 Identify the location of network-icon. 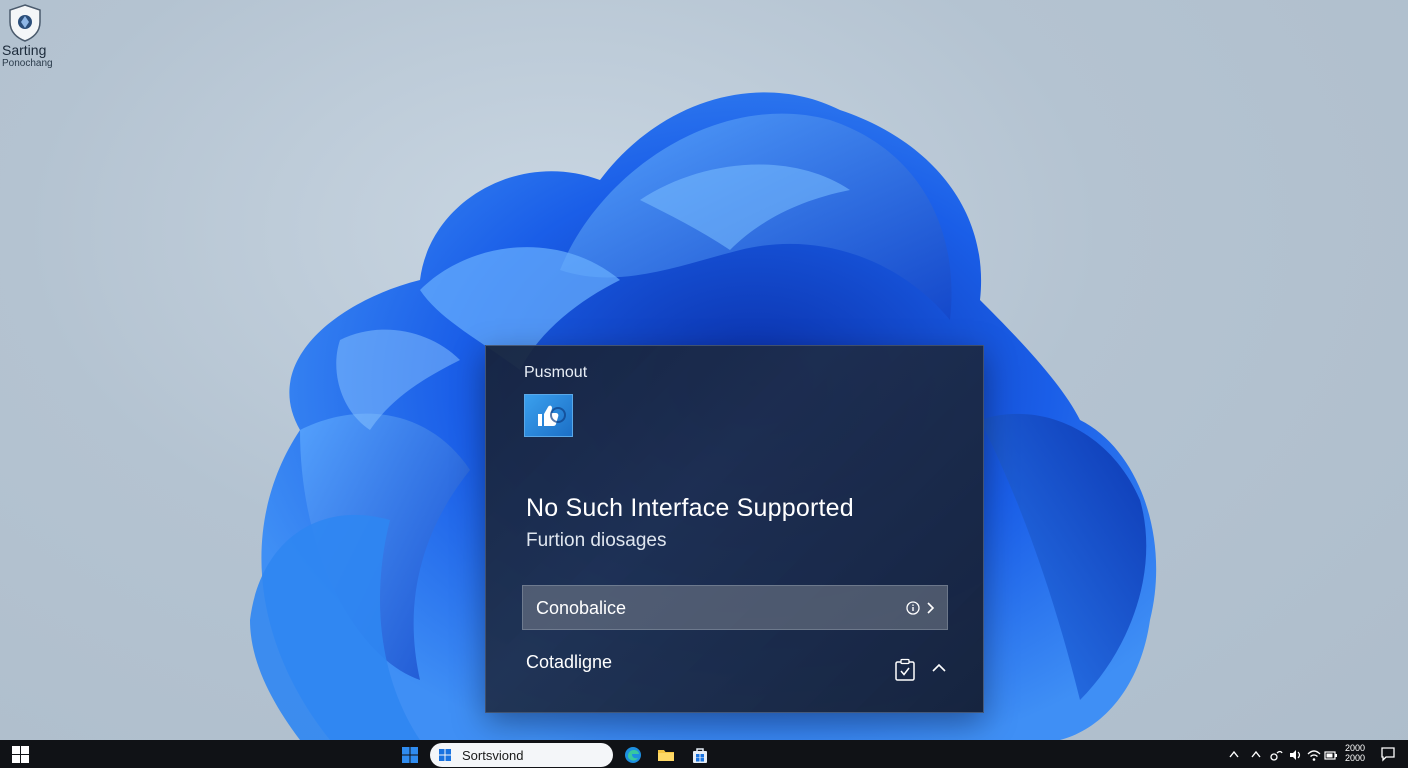
(1276, 755).